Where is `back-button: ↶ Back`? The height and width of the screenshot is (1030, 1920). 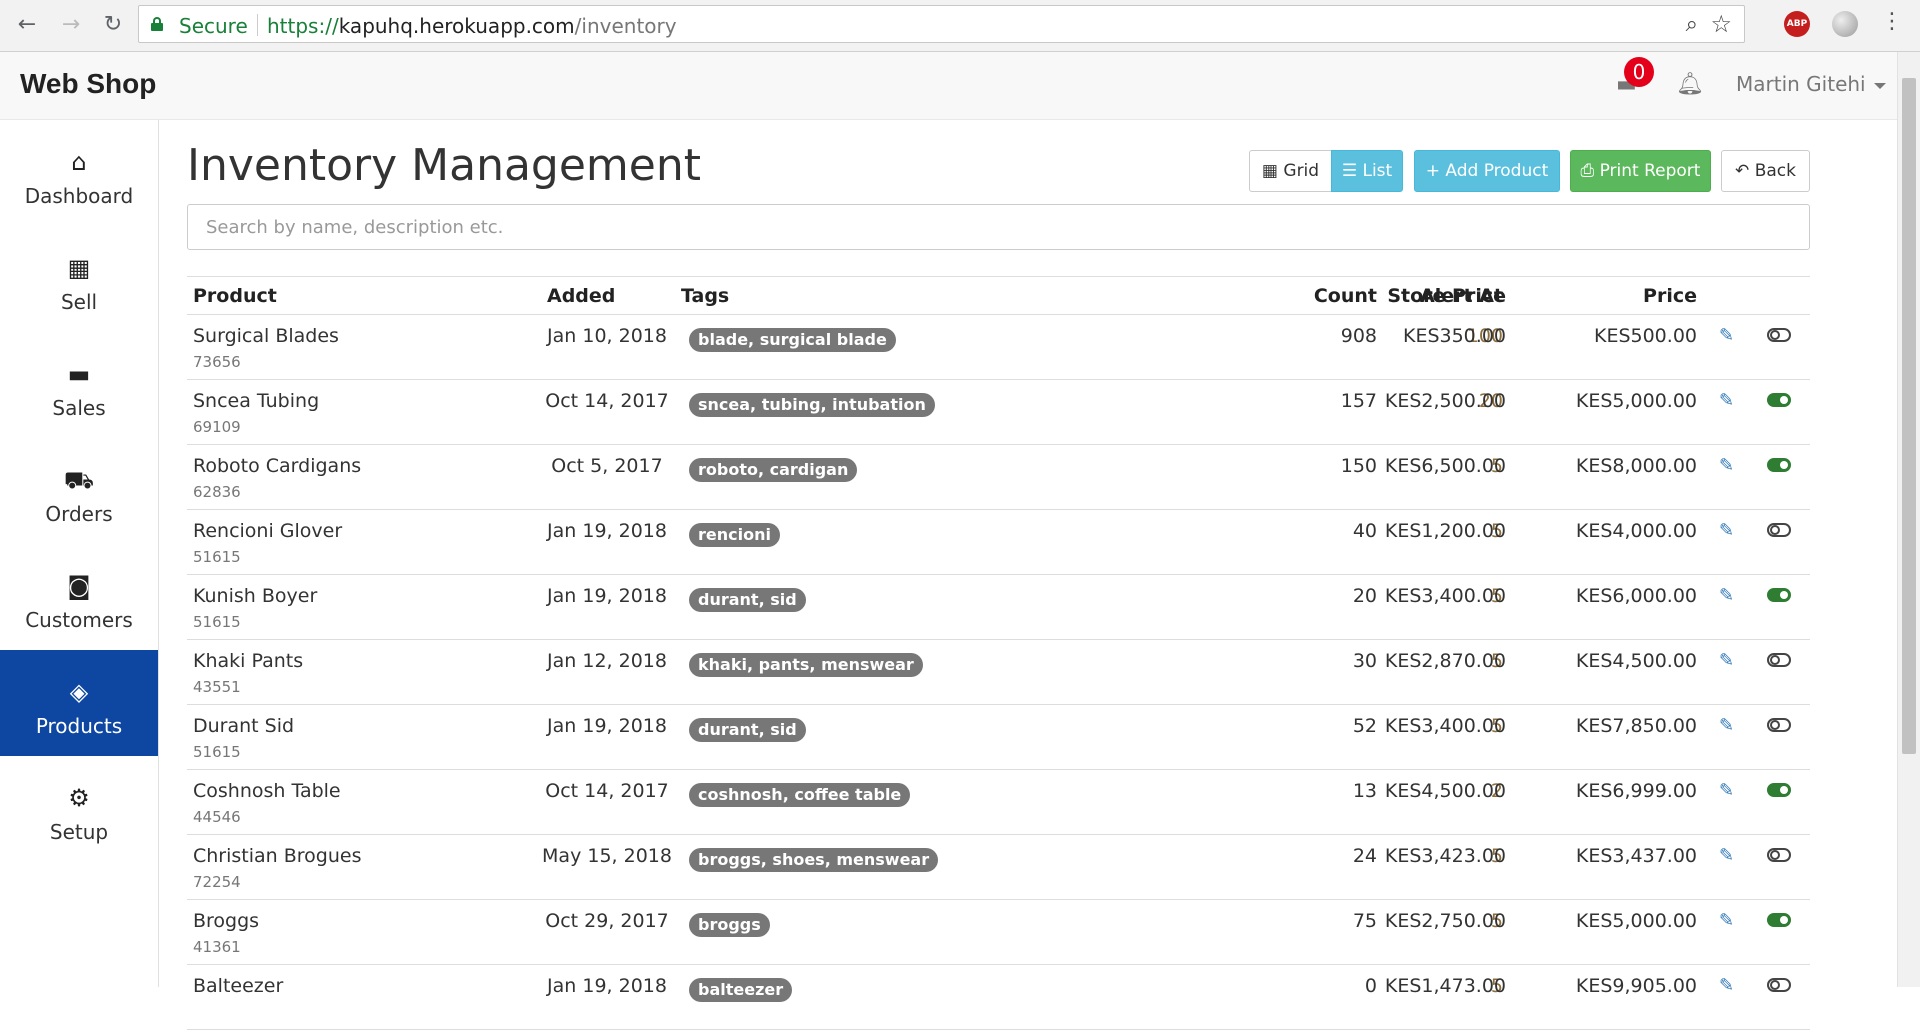 back-button: ↶ Back is located at coordinates (1765, 171).